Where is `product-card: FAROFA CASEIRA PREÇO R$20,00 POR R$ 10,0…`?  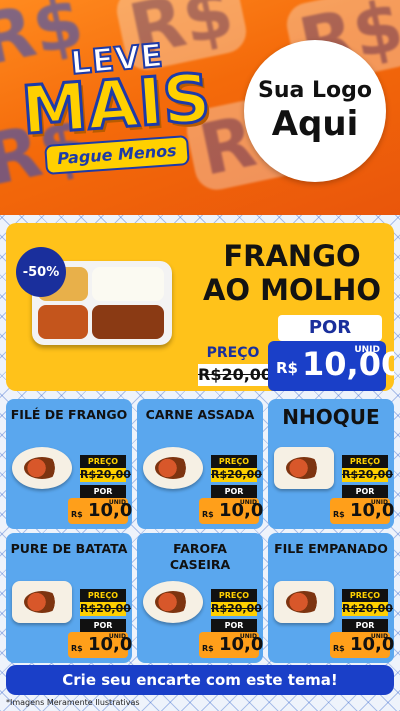
product-card: FAROFA CASEIRA PREÇO R$20,00 POR R$ 10,0… is located at coordinates (200, 598).